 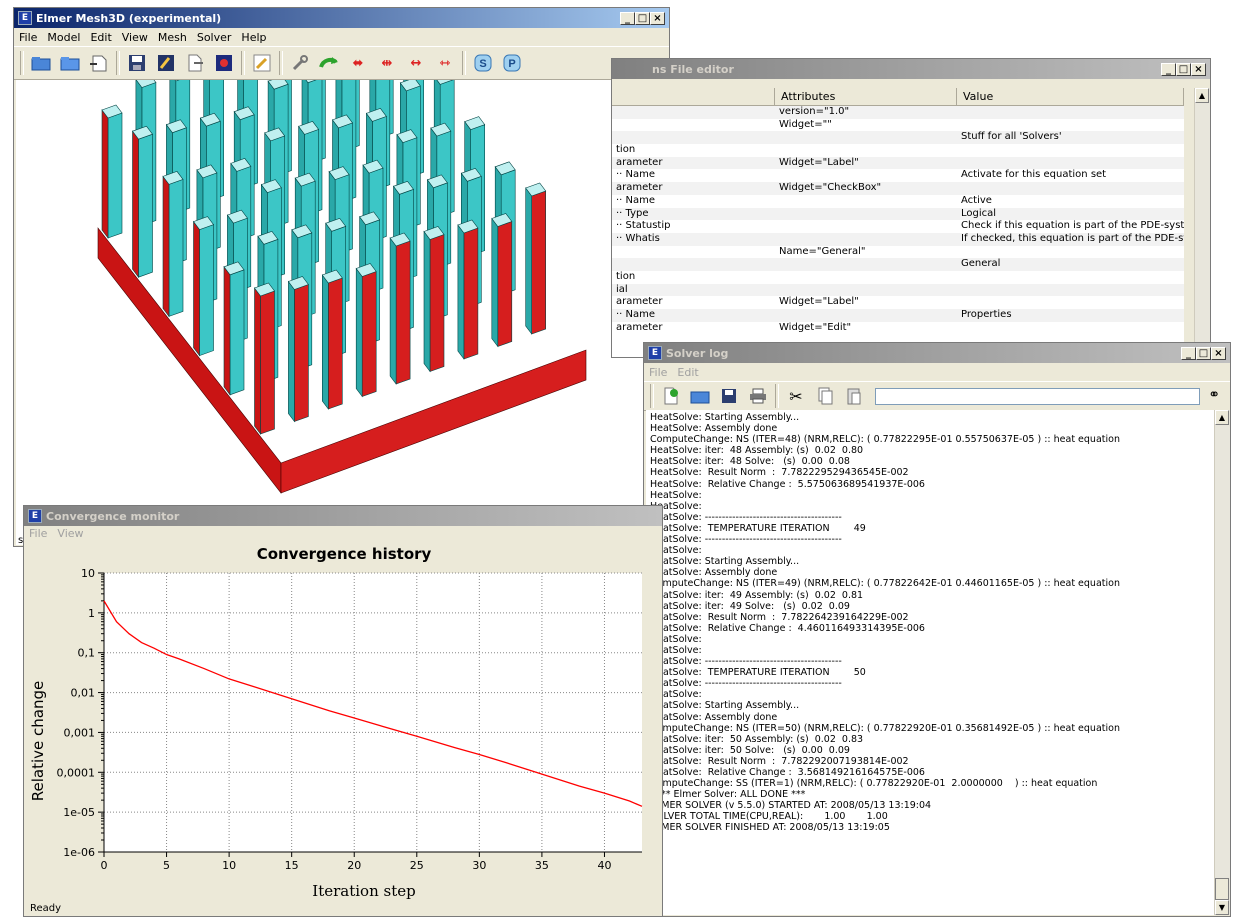 What do you see at coordinates (898, 201) in the screenshot?
I see `table-row: ·· Name Active` at bounding box center [898, 201].